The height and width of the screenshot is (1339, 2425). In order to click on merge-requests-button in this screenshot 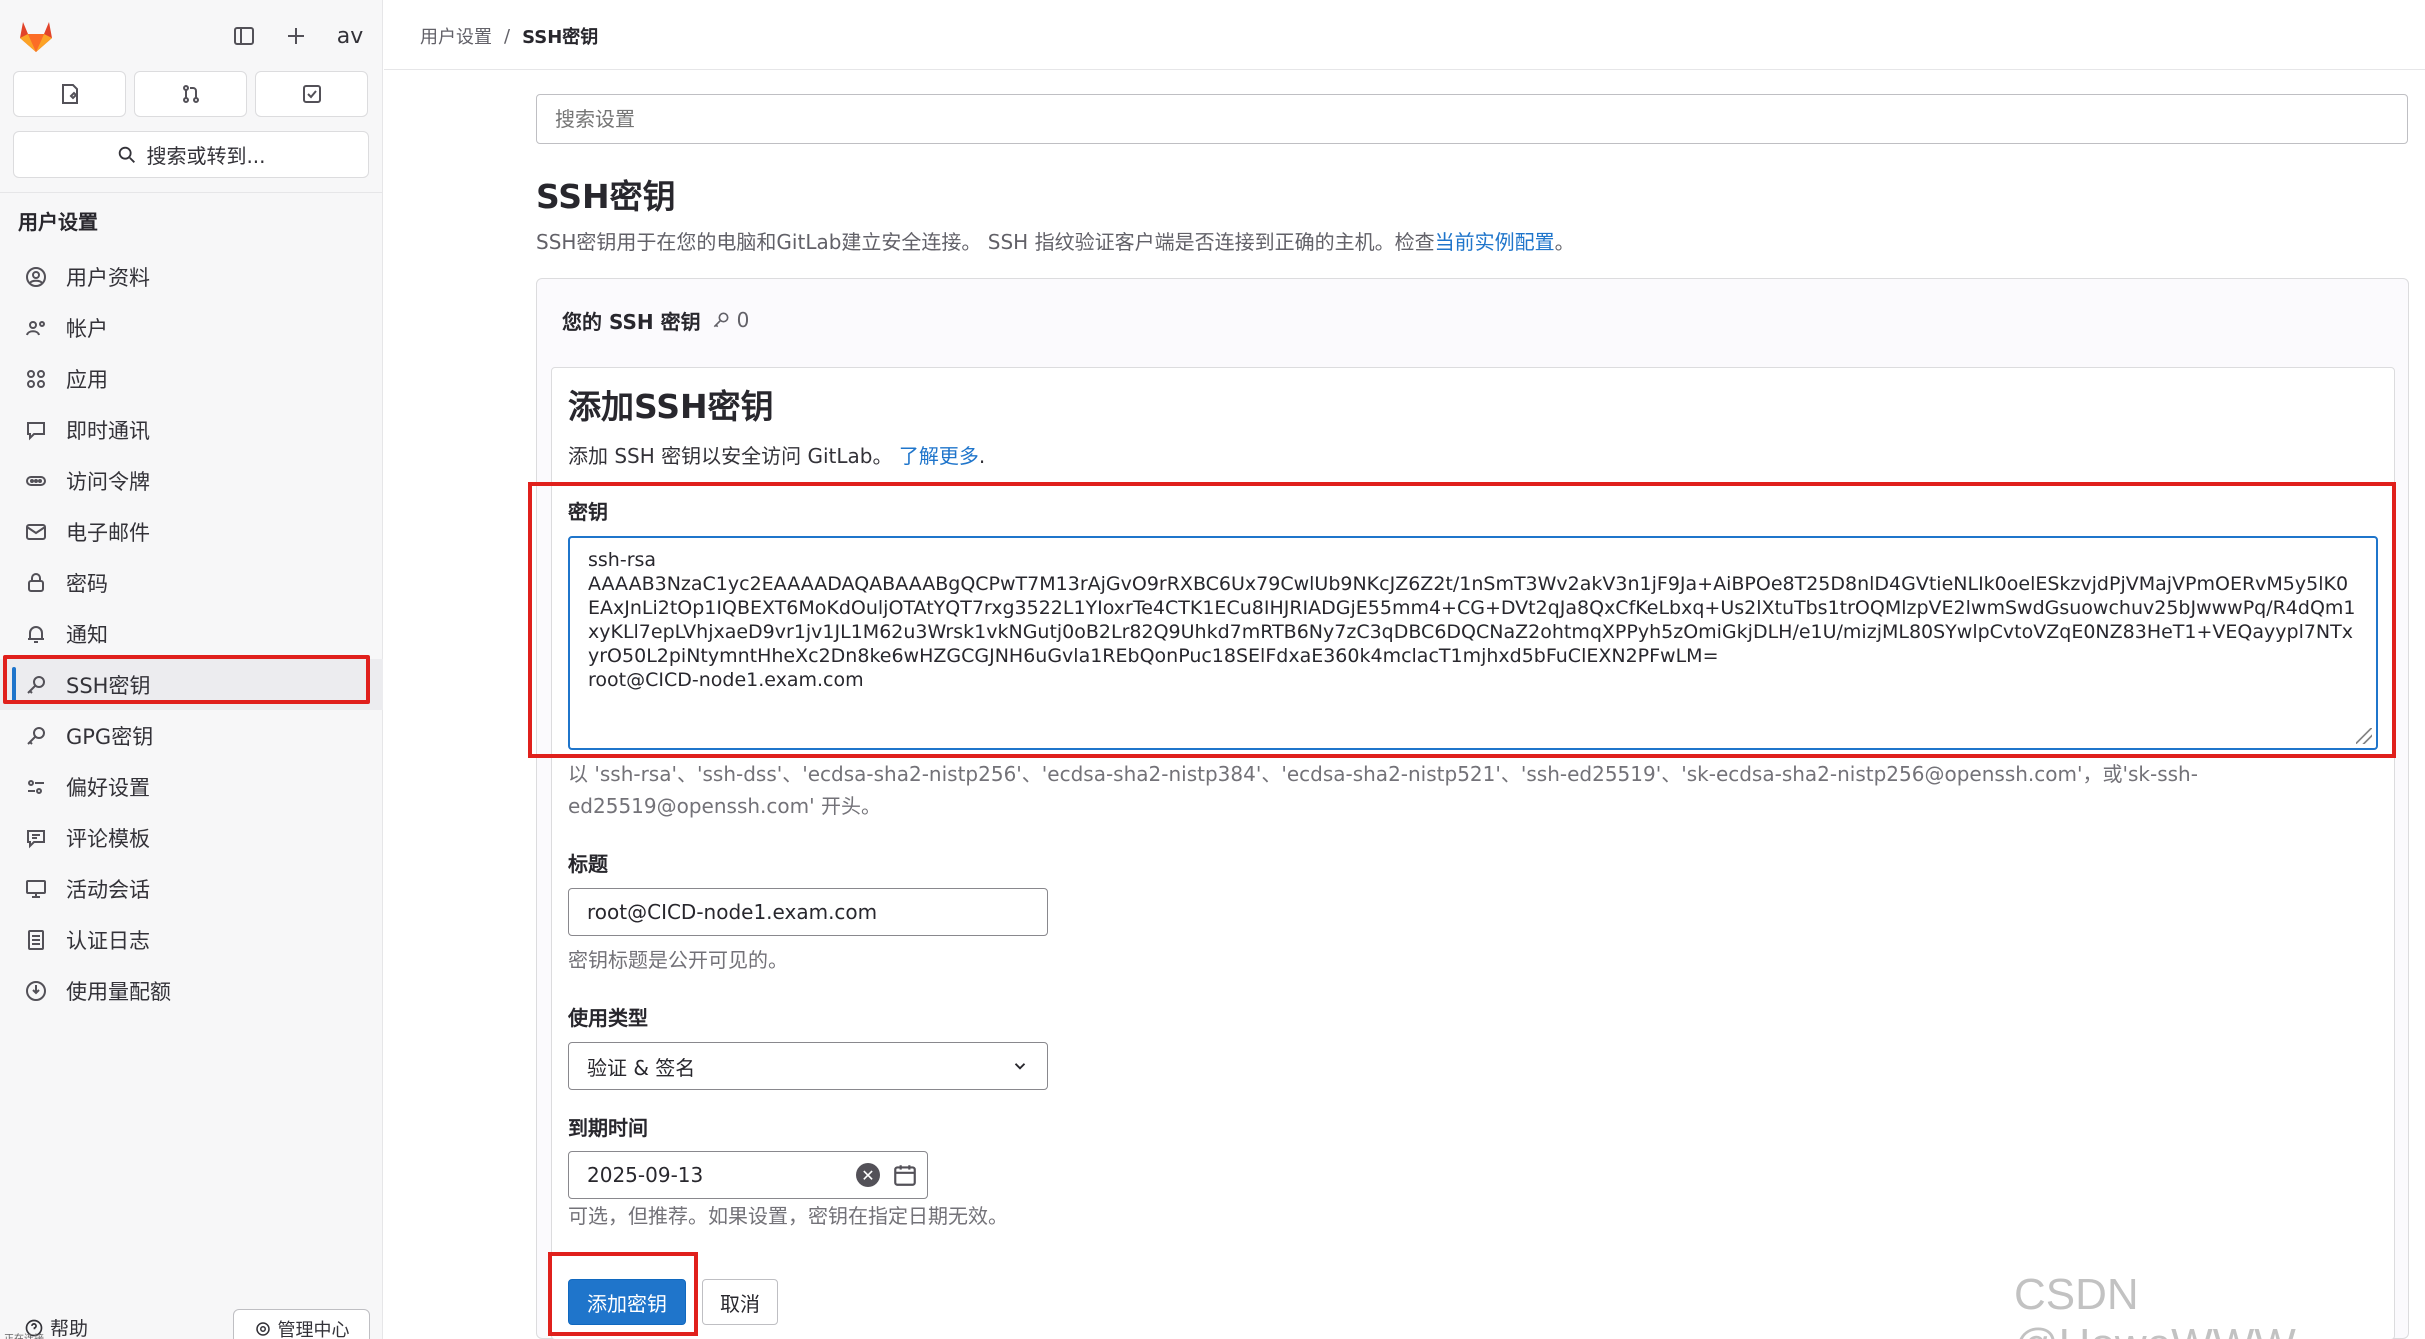, I will do `click(190, 94)`.